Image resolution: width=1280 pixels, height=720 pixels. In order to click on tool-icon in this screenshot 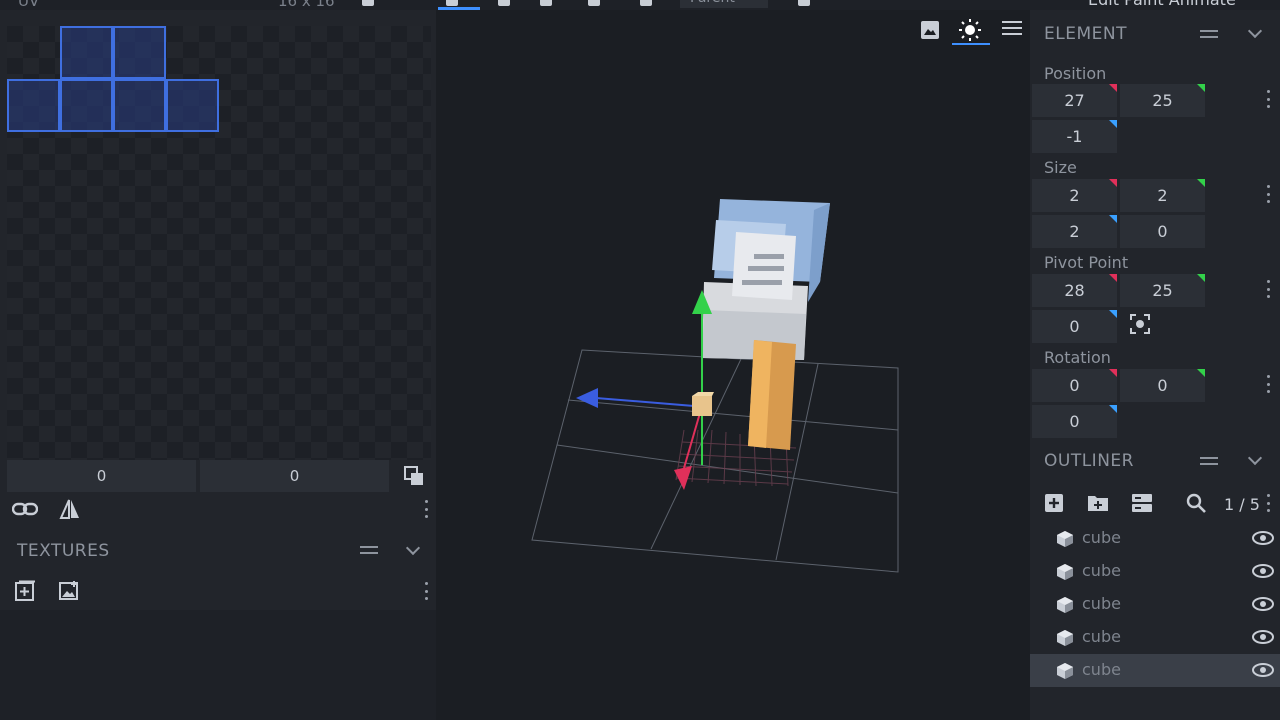, I will do `click(368, 3)`.